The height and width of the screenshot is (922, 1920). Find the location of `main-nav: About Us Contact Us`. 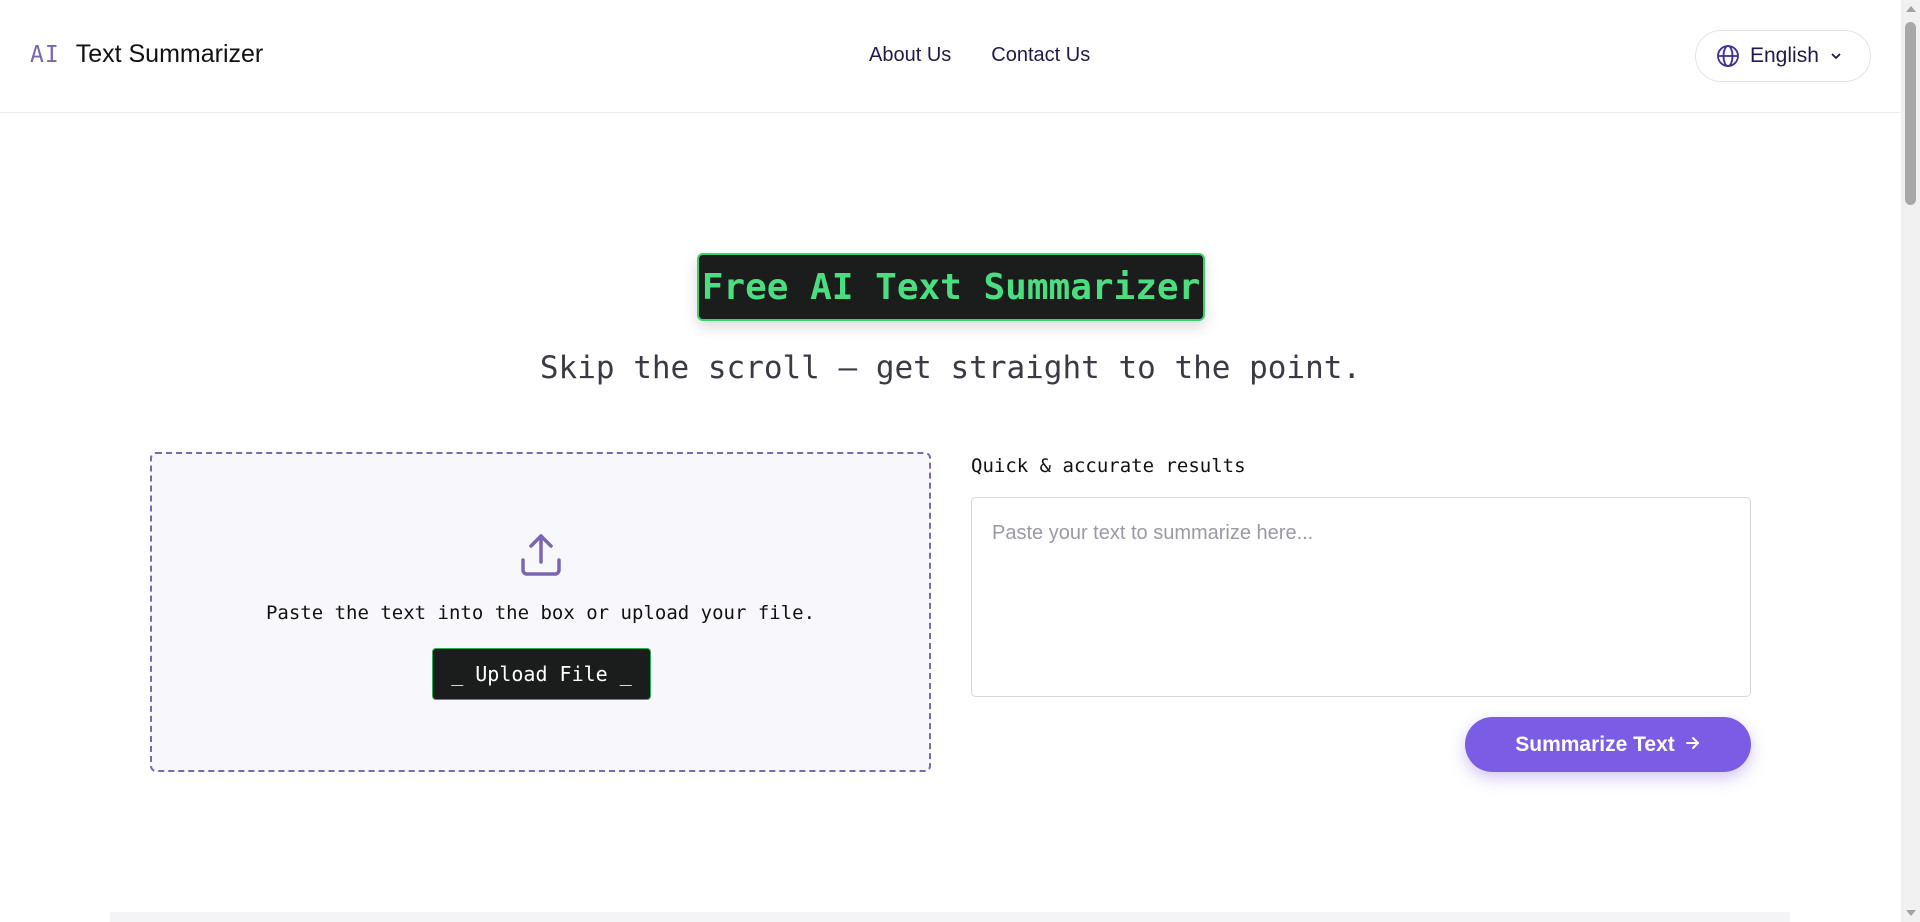

main-nav: About Us Contact Us is located at coordinates (979, 55).